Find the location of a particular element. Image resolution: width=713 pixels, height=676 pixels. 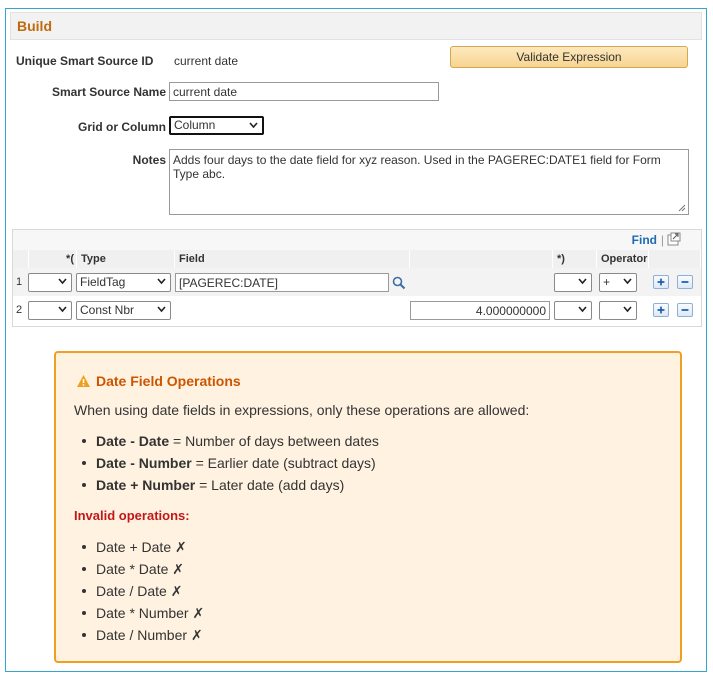

operation-name: Date * Date is located at coordinates (132, 569).